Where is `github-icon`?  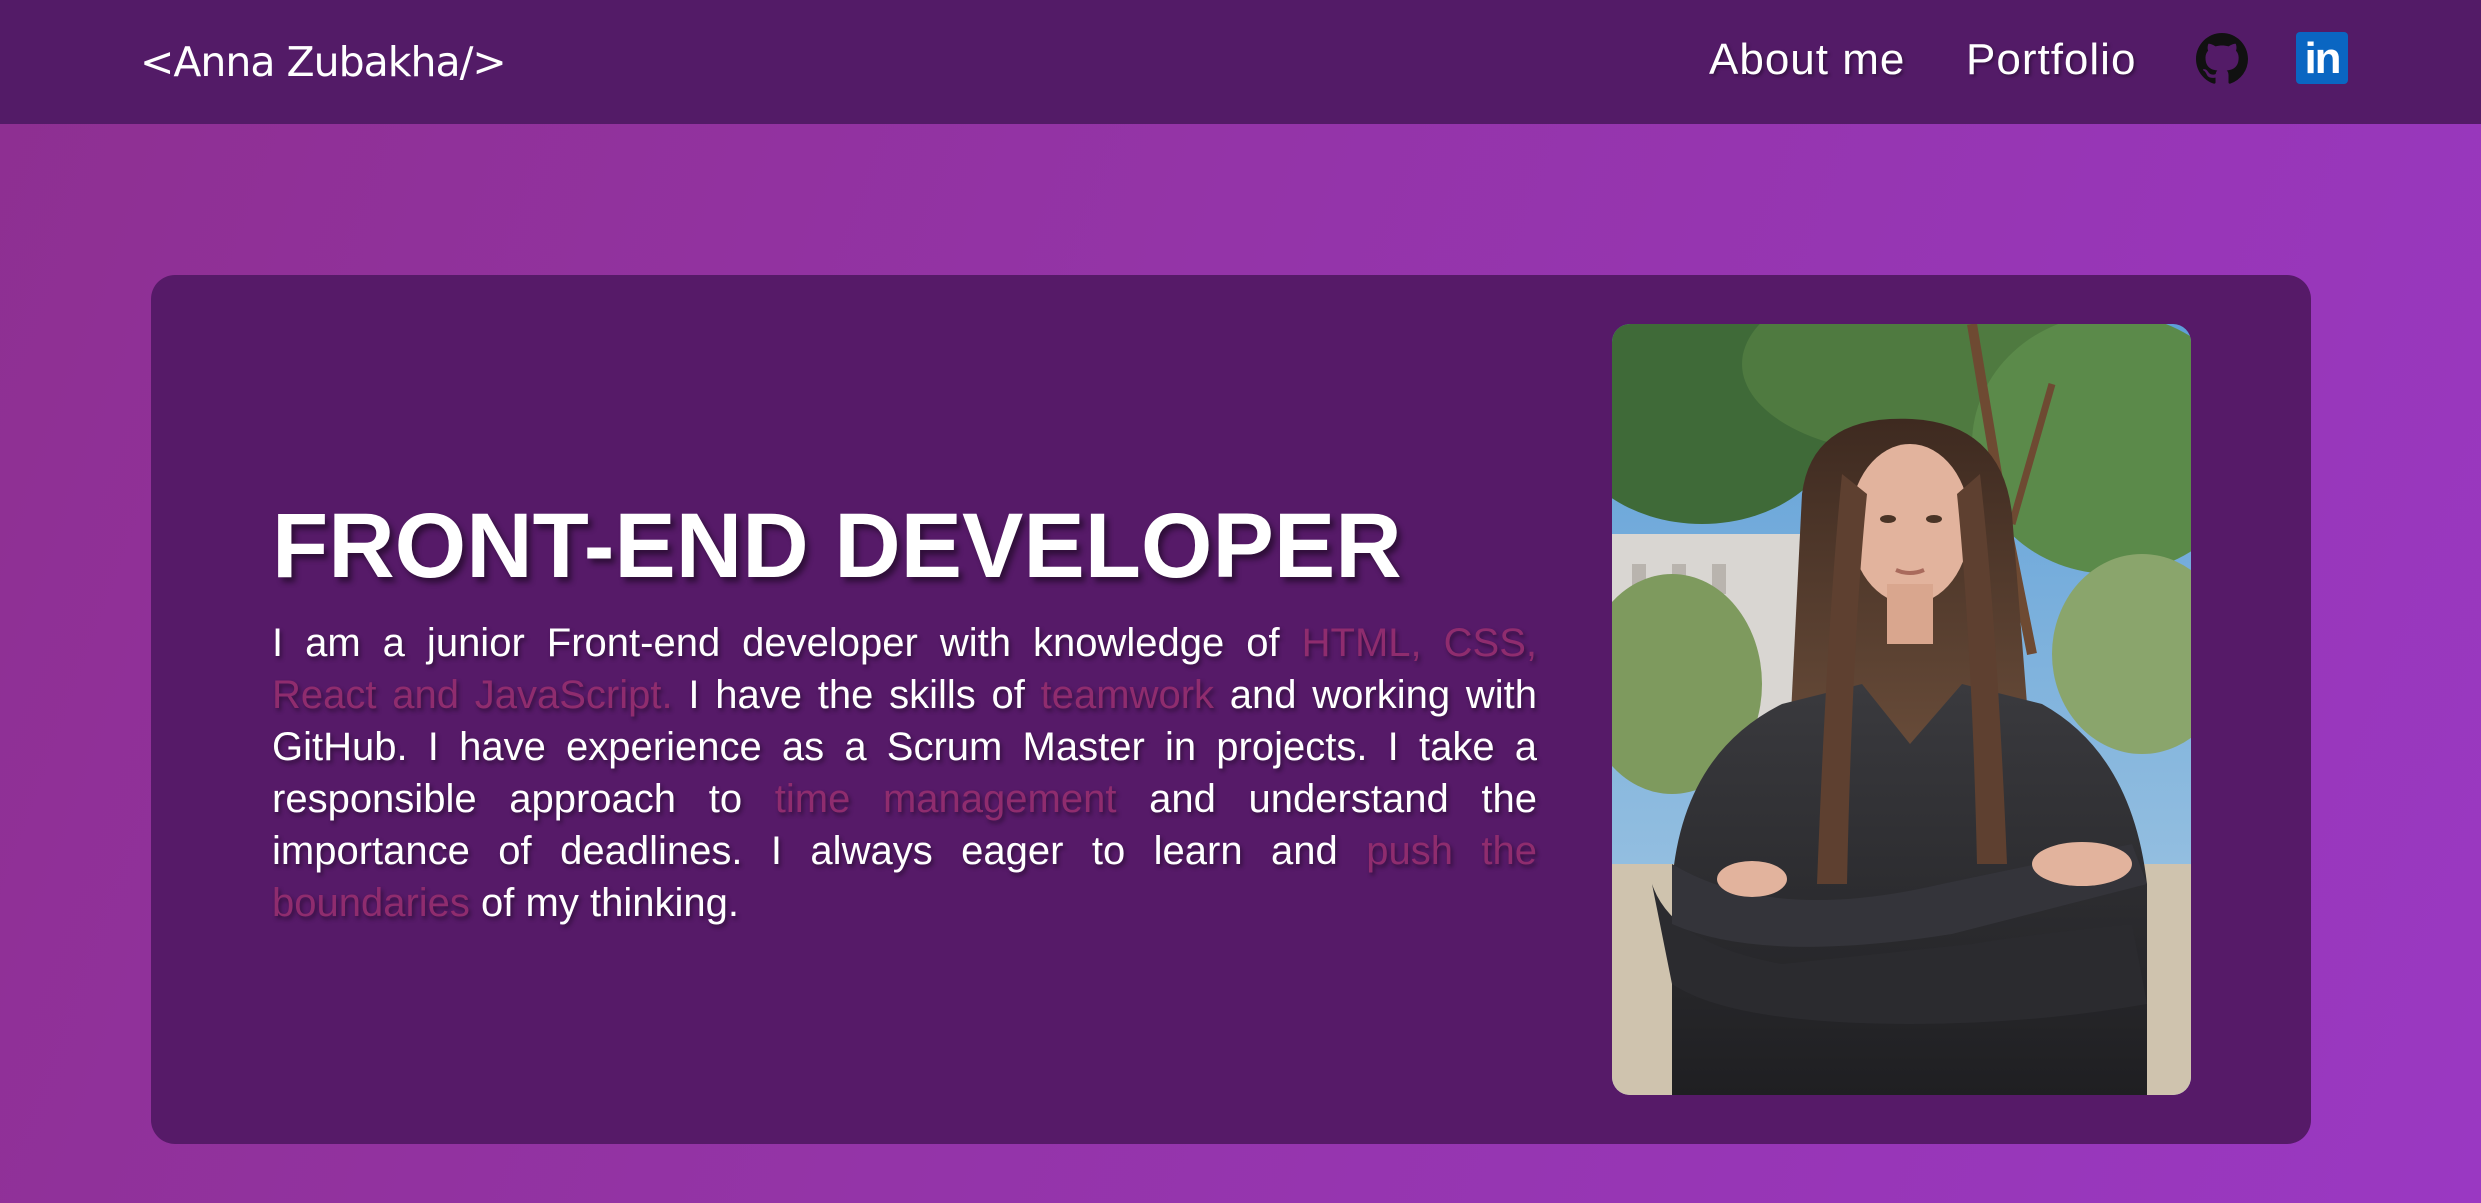 github-icon is located at coordinates (2222, 59).